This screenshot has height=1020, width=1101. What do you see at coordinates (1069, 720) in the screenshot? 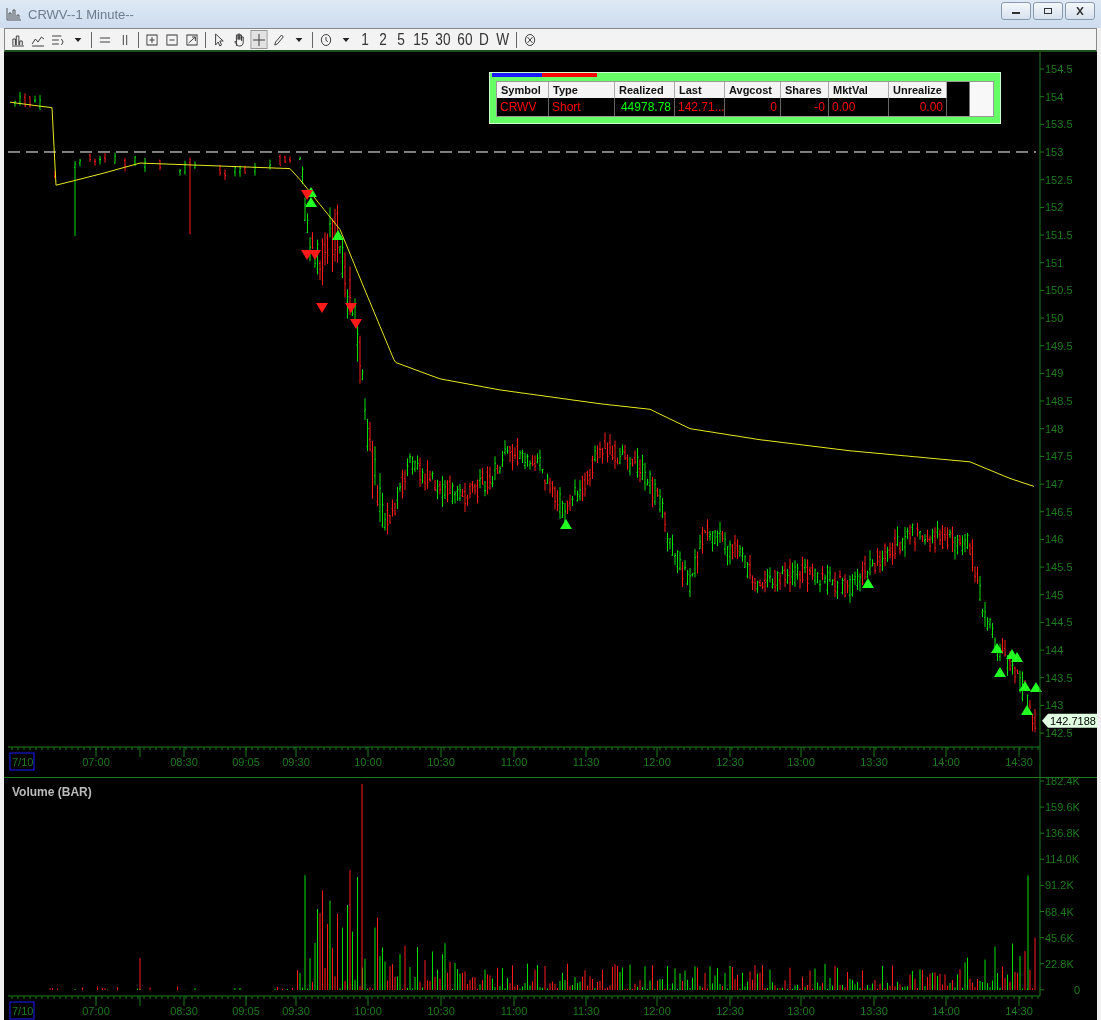
I see `last-price-label: 142.7188` at bounding box center [1069, 720].